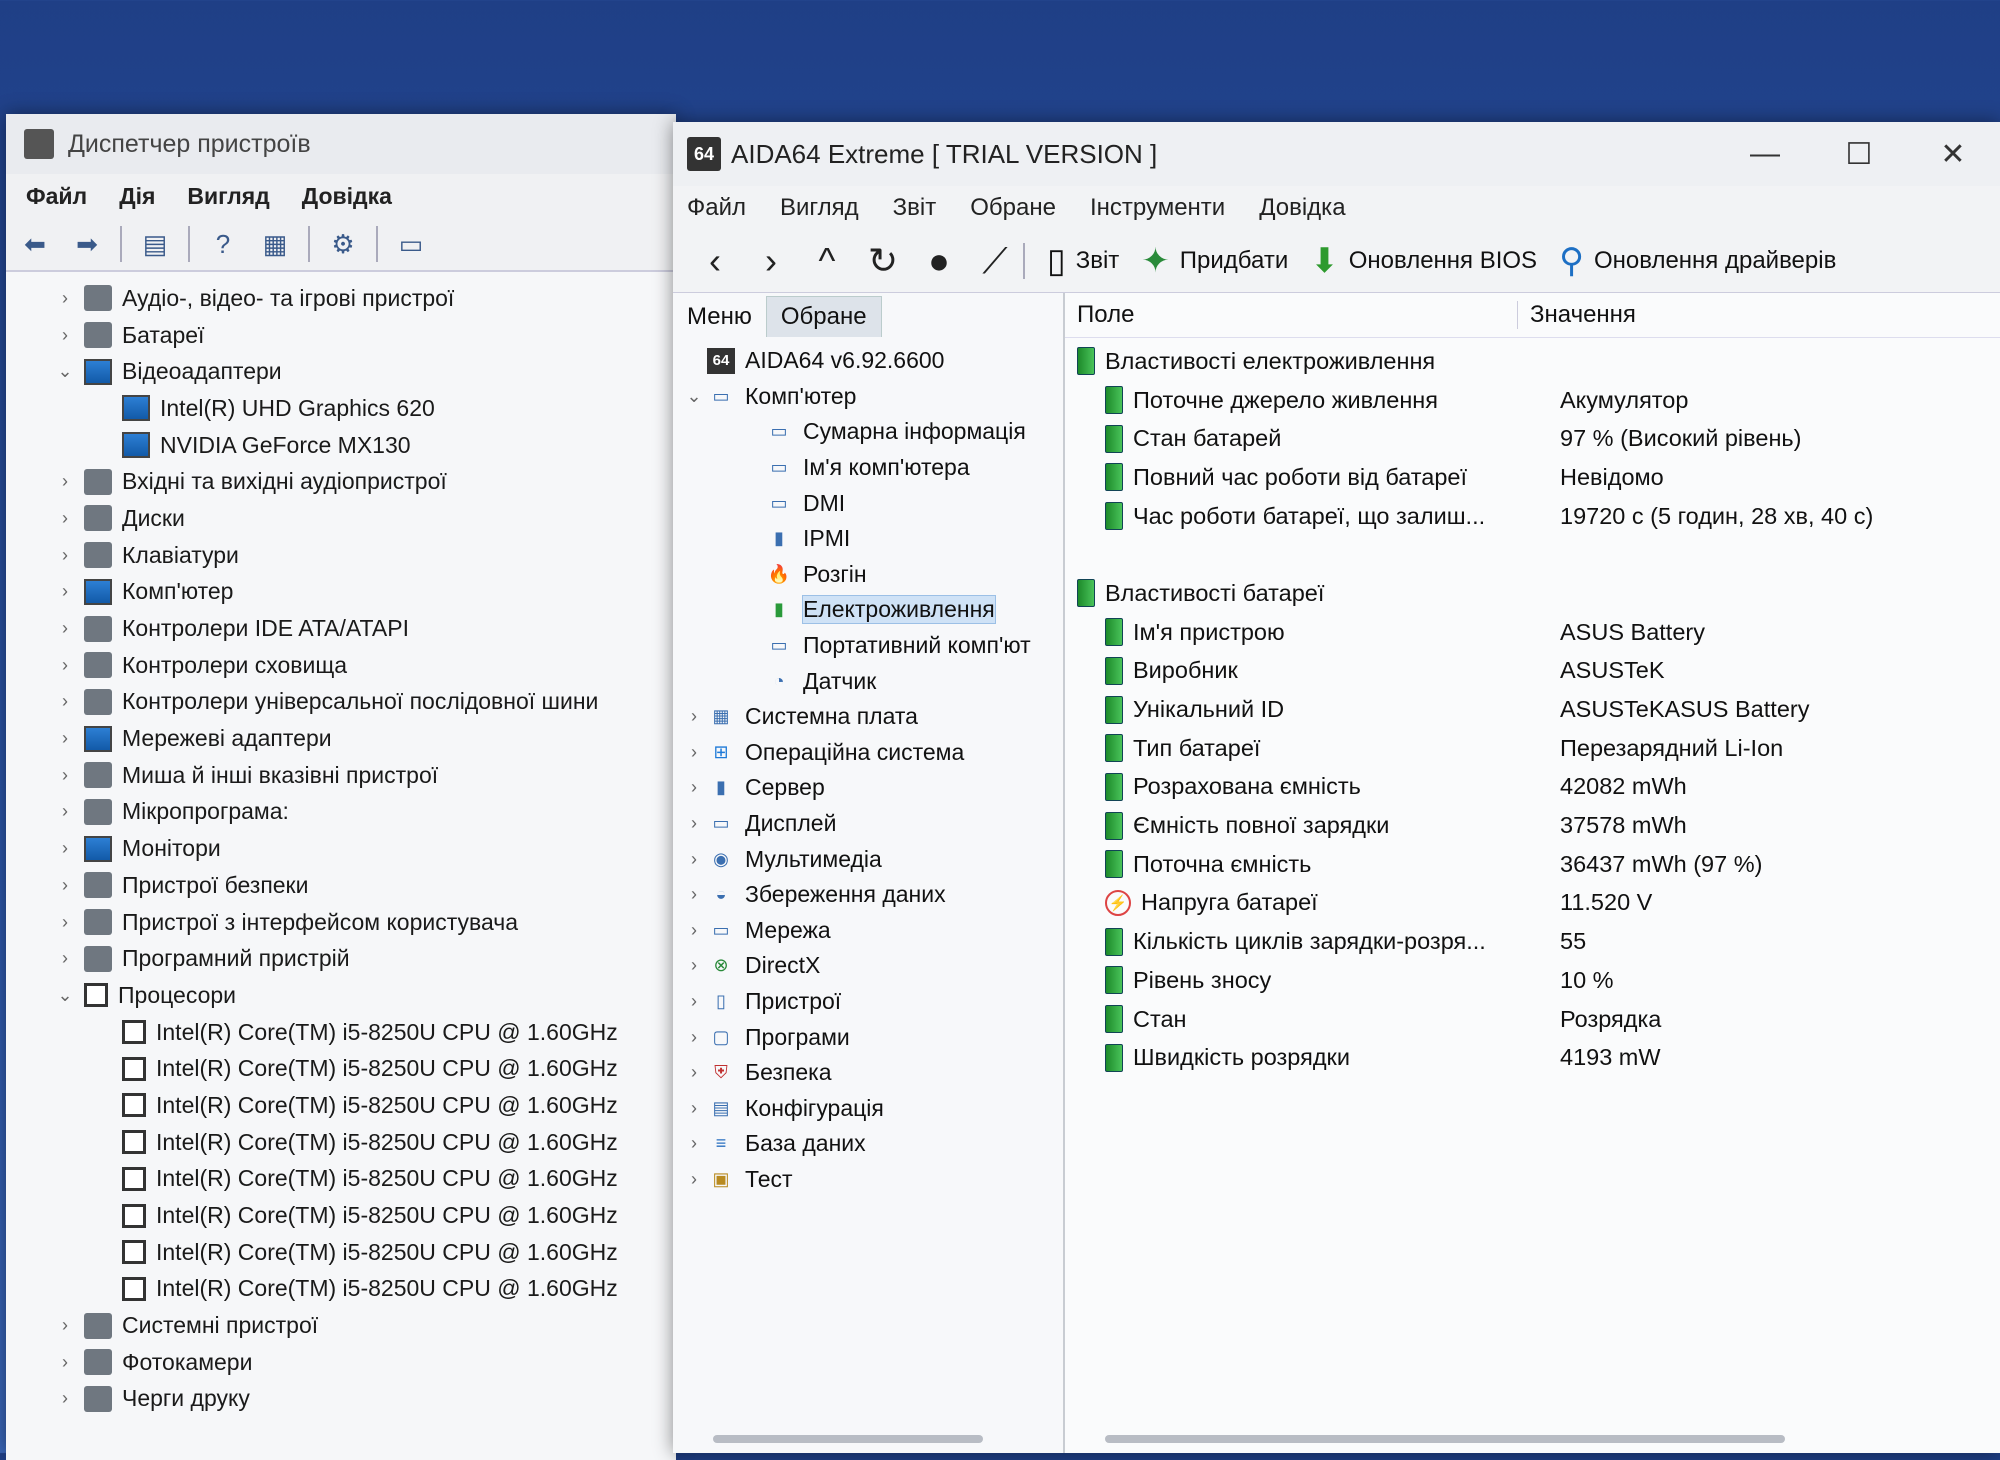  I want to click on driver-update-button: ⚲ Оновлення драйверів, so click(1697, 261).